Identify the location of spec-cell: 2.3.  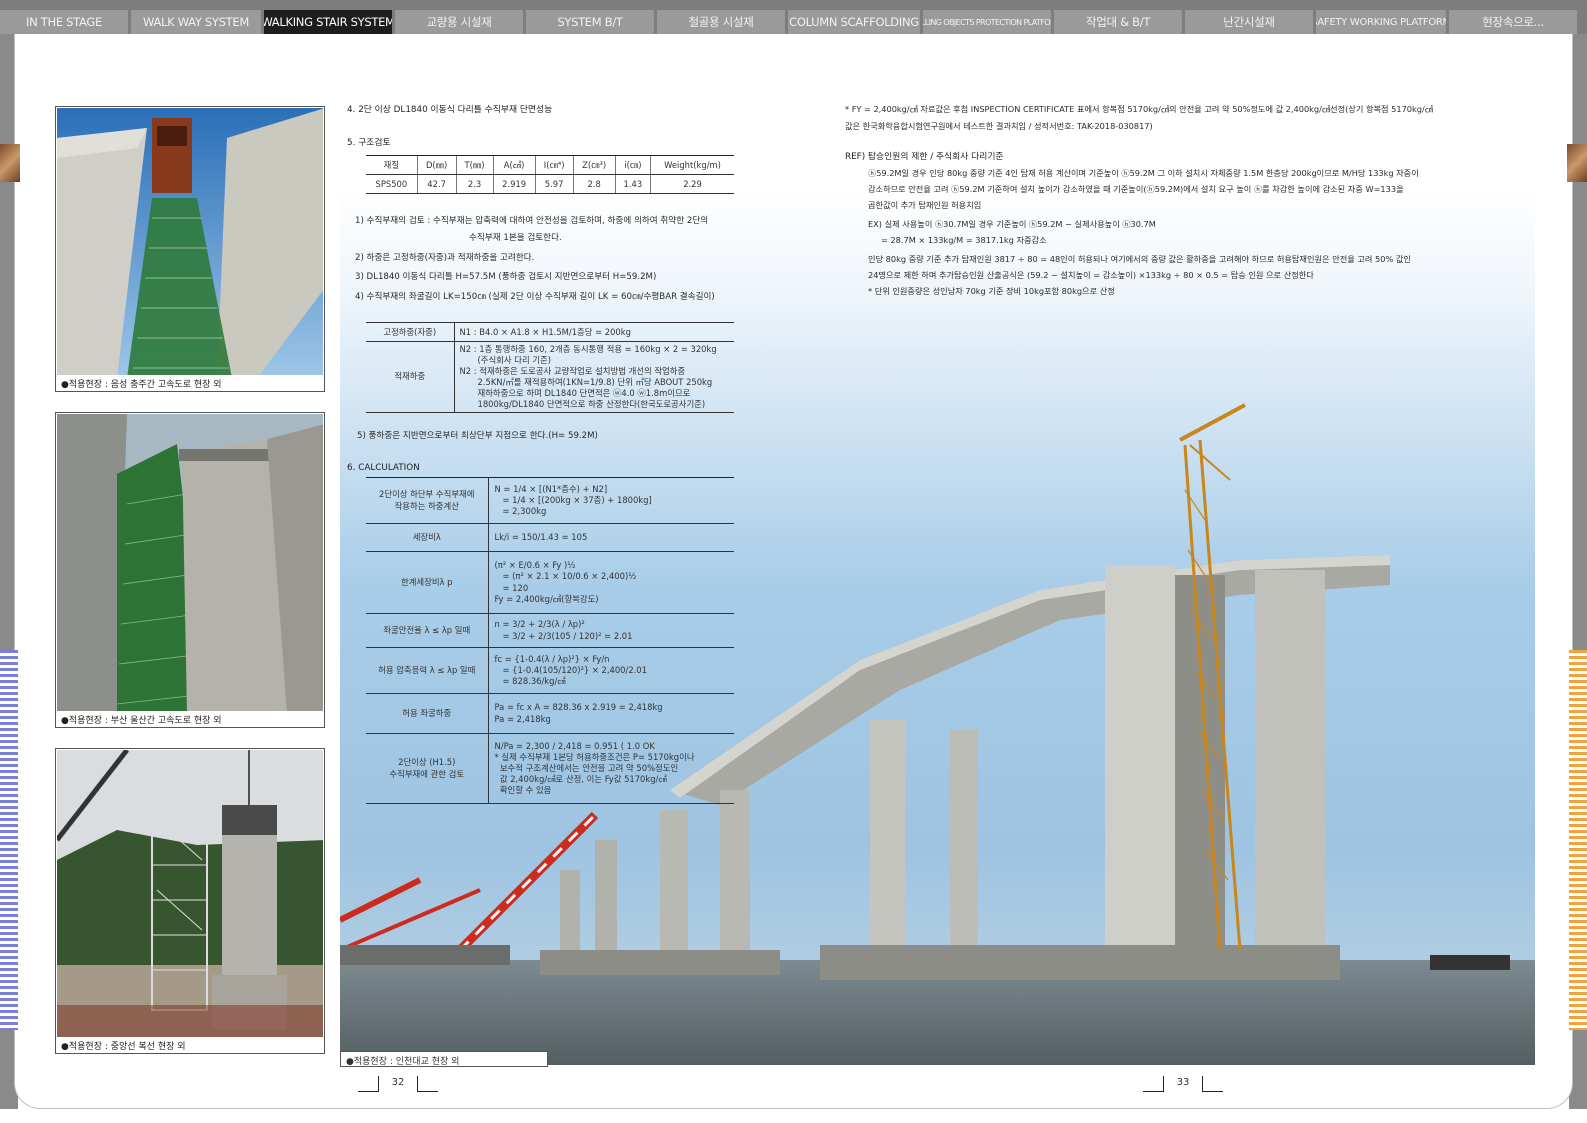
(474, 184).